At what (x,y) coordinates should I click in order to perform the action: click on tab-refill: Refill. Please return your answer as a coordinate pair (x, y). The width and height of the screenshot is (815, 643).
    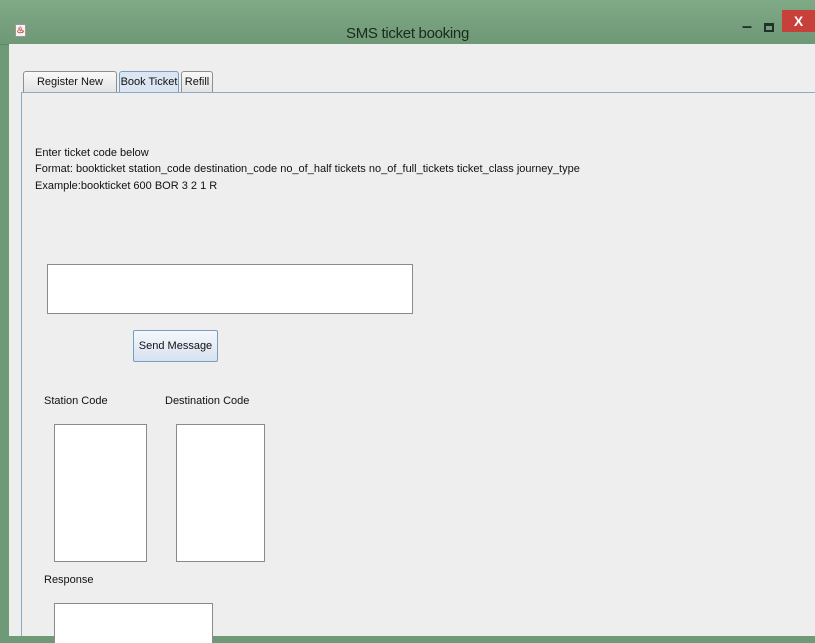
    Looking at the image, I should click on (197, 81).